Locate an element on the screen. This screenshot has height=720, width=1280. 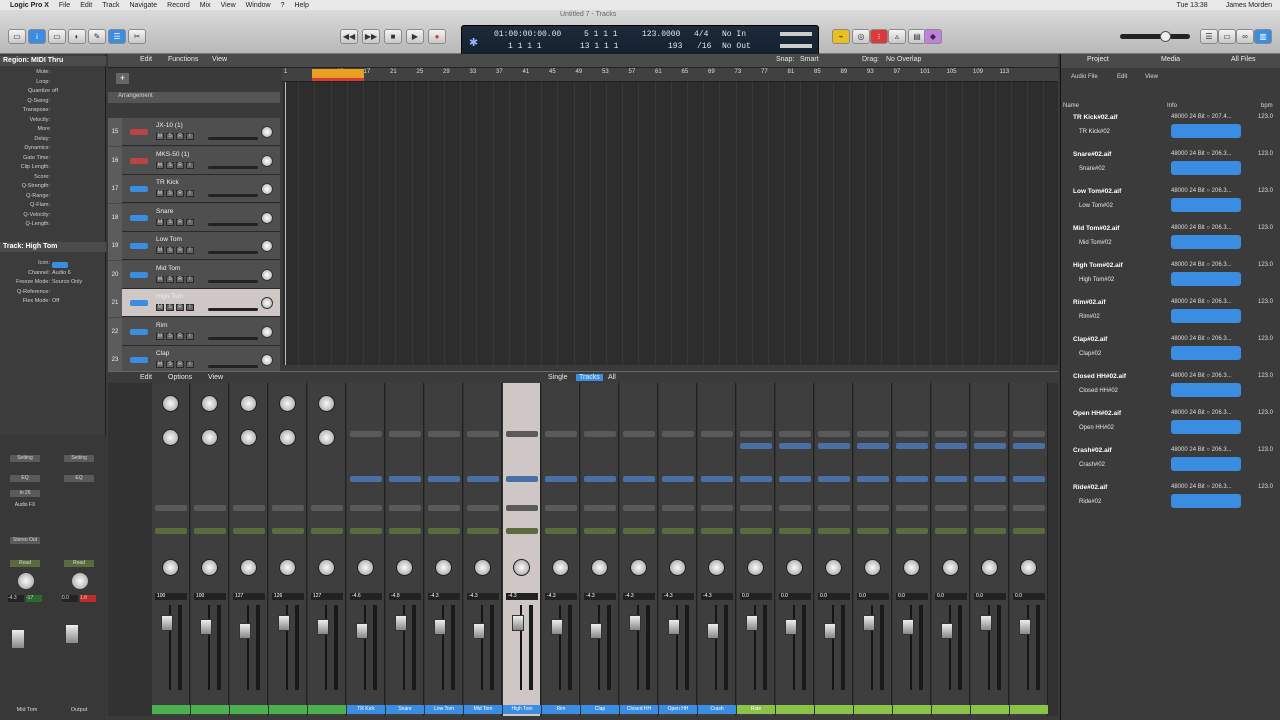
mixer-channel-strip: -4.8 Snare is located at coordinates (405, 549).